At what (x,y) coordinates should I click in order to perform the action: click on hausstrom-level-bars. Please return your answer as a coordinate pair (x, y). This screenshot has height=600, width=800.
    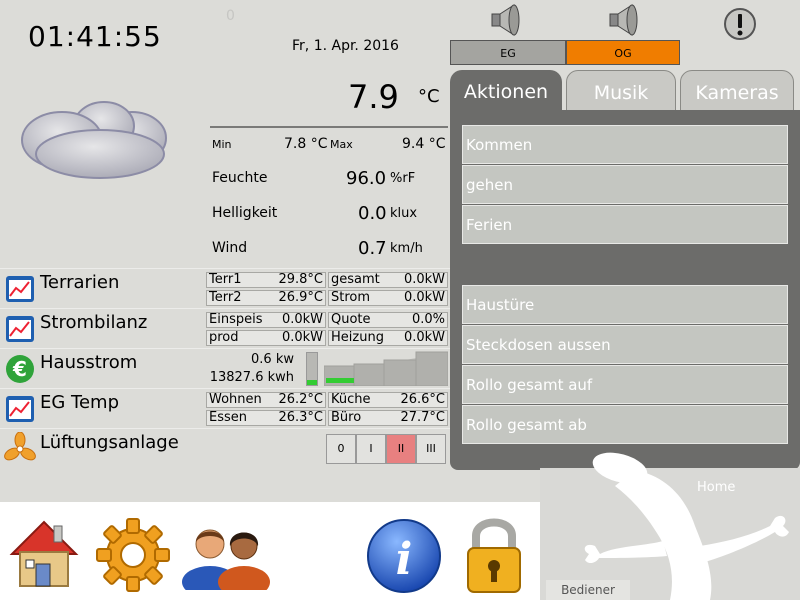
    Looking at the image, I should click on (386, 368).